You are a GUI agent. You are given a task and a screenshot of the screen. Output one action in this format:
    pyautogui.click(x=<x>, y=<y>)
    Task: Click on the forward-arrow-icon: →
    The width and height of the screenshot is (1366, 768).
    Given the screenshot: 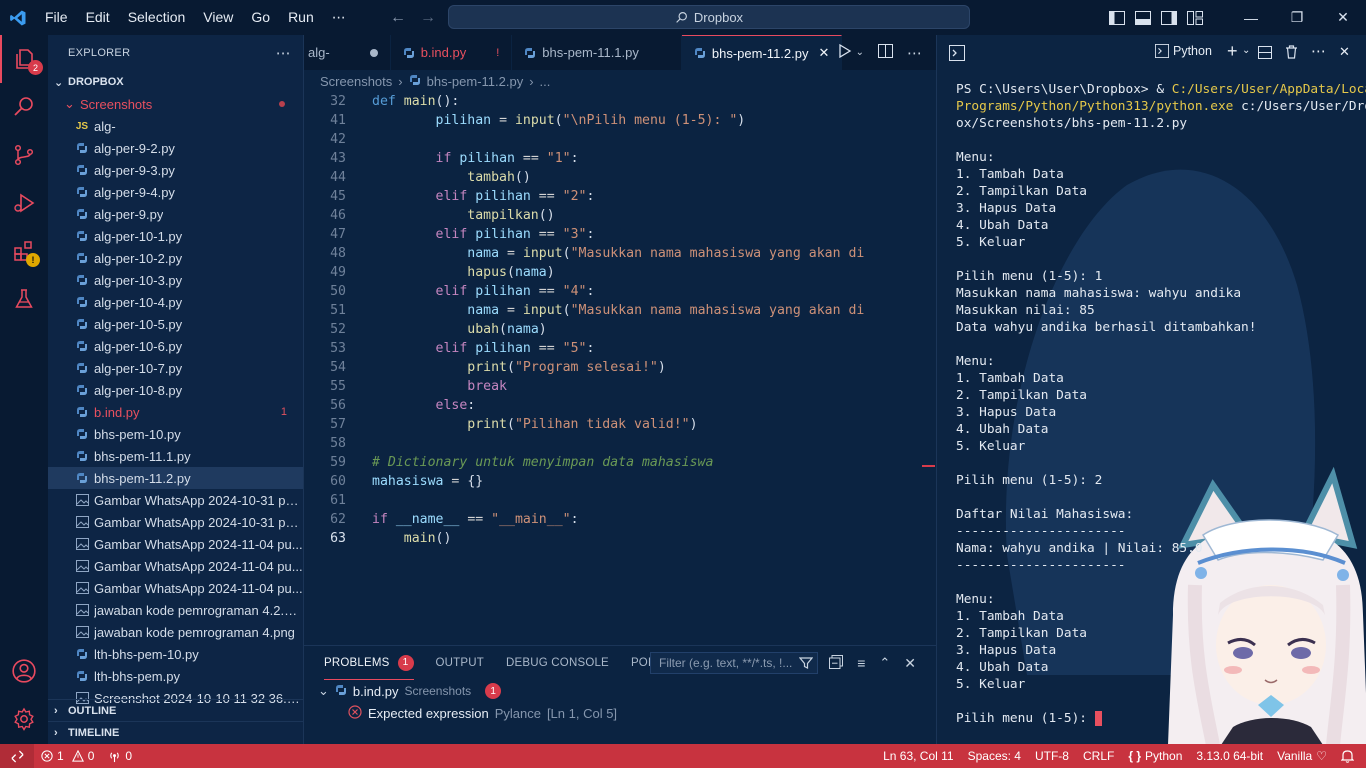 What is the action you would take?
    pyautogui.click(x=428, y=18)
    